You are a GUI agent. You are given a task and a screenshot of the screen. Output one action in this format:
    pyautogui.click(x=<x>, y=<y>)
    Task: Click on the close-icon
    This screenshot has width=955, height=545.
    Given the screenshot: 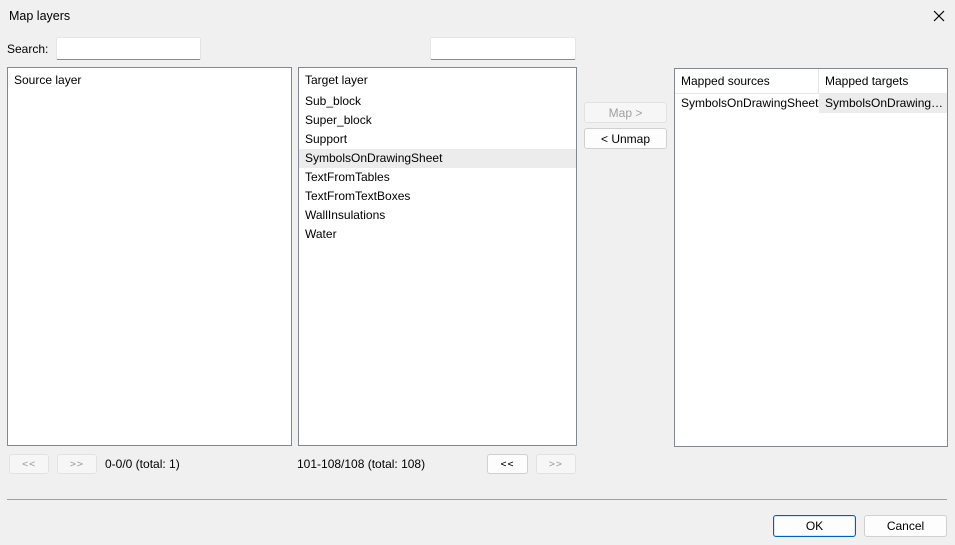 What is the action you would take?
    pyautogui.click(x=939, y=16)
    